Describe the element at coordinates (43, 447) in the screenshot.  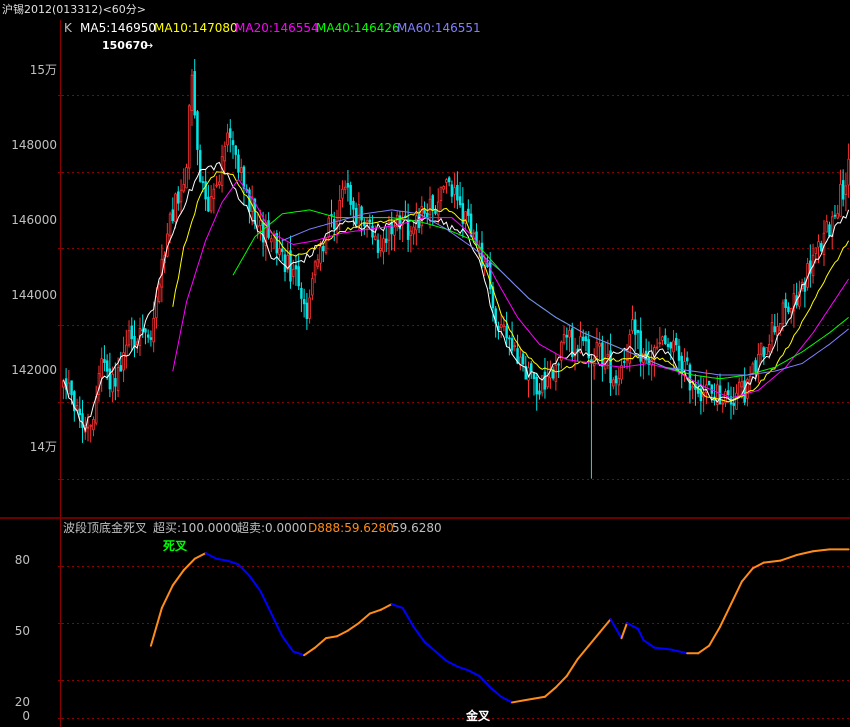
I see `y-tick-label-140000: 14万` at that location.